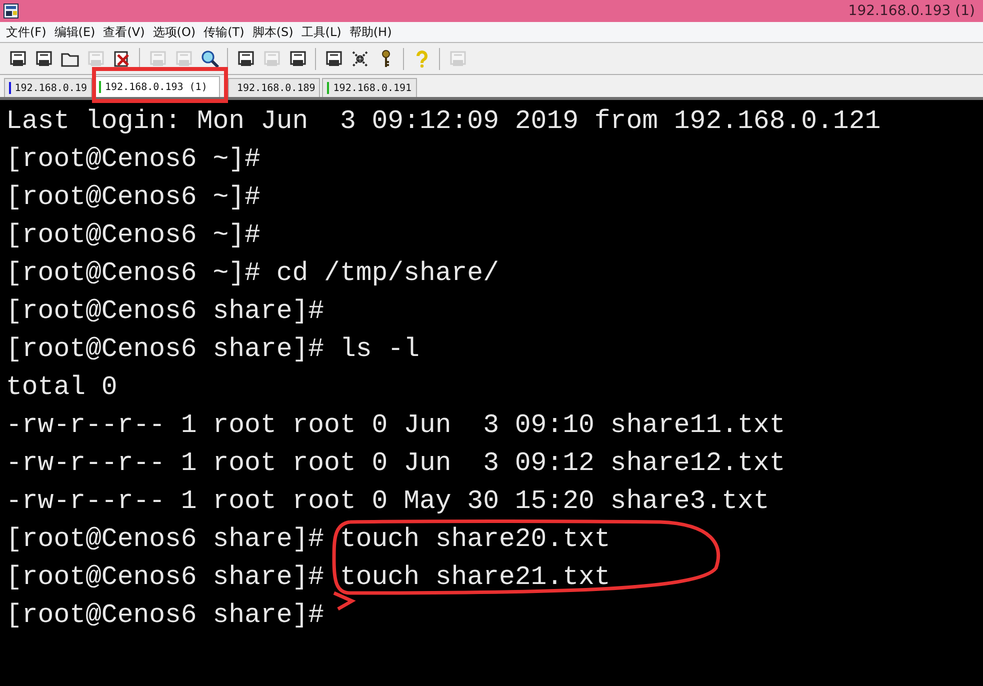 This screenshot has width=983, height=686. Describe the element at coordinates (444, 121) in the screenshot. I see `terminal-line: Last login: Mon Jun 3 09:12:09 2019 from 192.168.0.121` at that location.